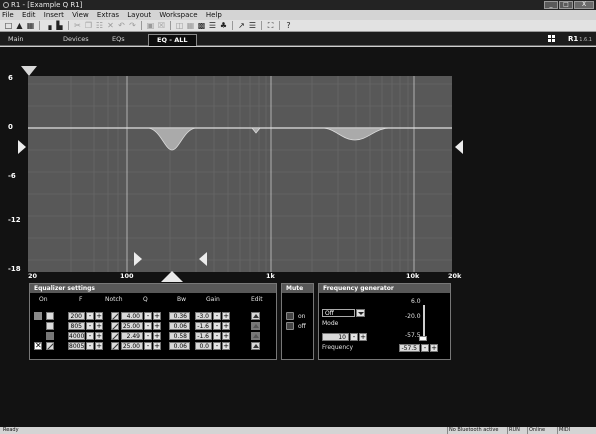 The height and width of the screenshot is (434, 596). What do you see at coordinates (551, 5) in the screenshot?
I see `minimize-button: _` at bounding box center [551, 5].